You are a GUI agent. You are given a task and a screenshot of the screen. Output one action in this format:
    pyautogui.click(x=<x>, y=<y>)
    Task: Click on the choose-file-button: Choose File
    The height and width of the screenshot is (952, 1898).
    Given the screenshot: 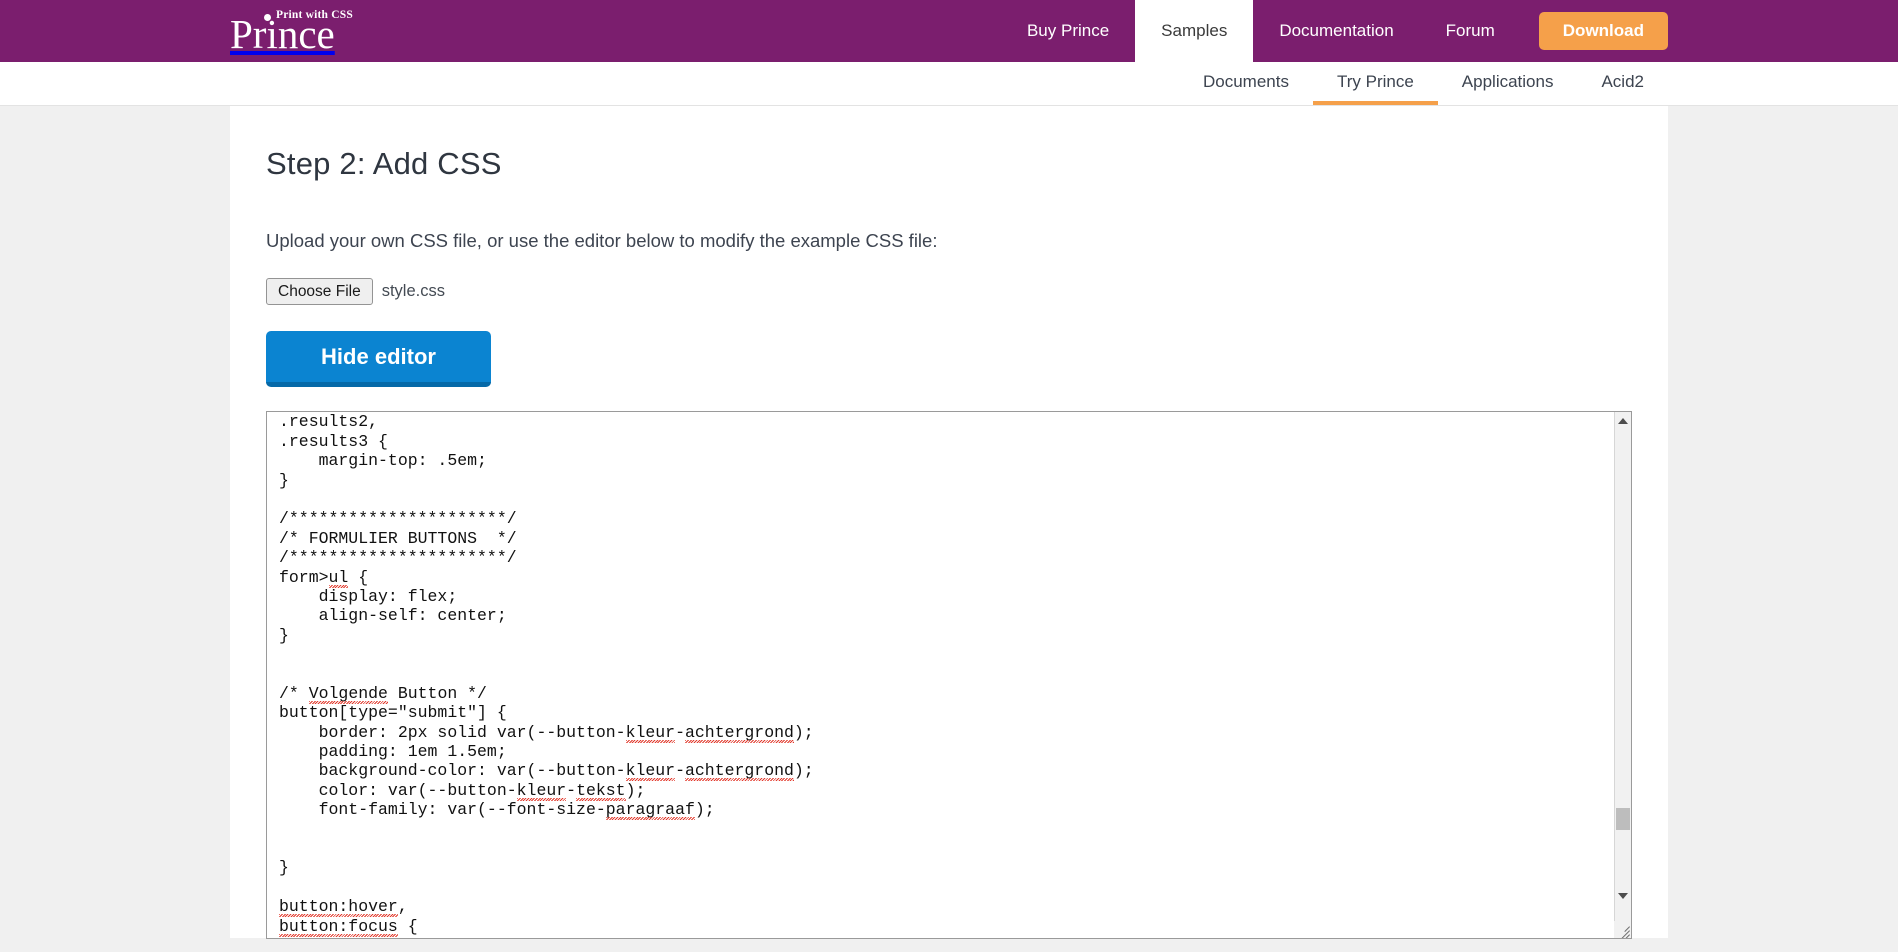 What is the action you would take?
    pyautogui.click(x=319, y=292)
    